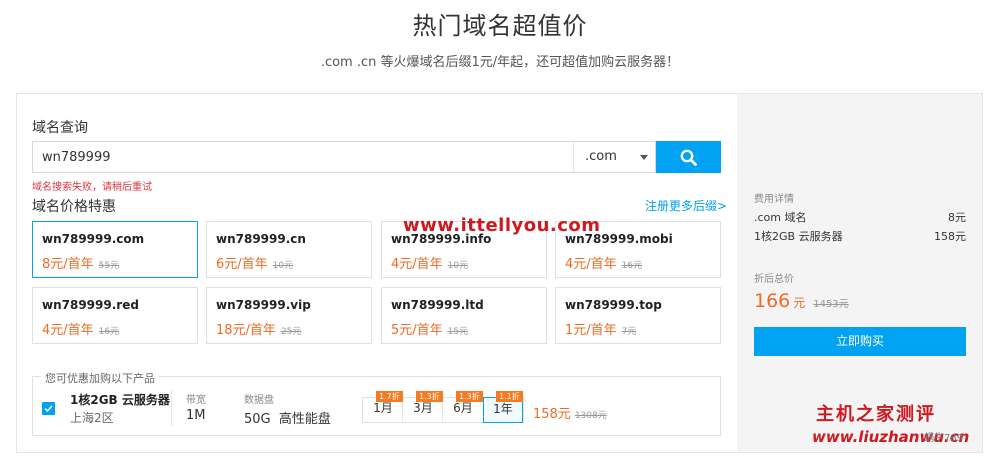 Image resolution: width=1000 pixels, height=457 pixels. I want to click on card-domain: wn789999.com, so click(93, 239).